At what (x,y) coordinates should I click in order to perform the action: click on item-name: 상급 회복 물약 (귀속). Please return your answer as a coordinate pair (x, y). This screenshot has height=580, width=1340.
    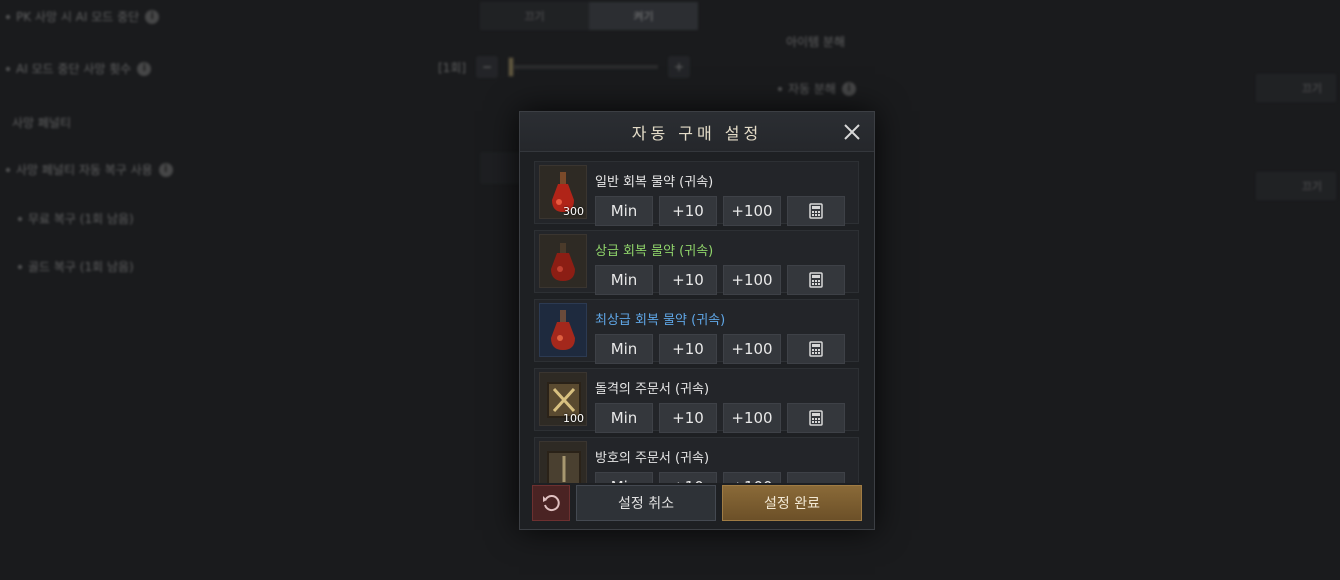
    Looking at the image, I should click on (654, 251).